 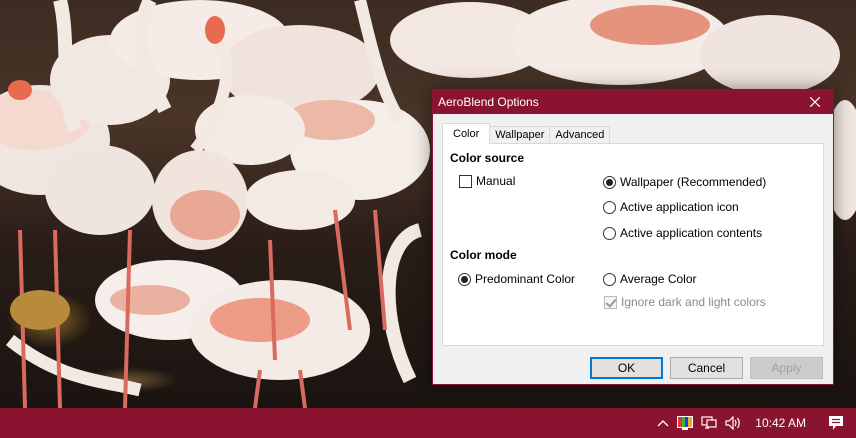 What do you see at coordinates (487, 158) in the screenshot?
I see `color-source-heading: Color source` at bounding box center [487, 158].